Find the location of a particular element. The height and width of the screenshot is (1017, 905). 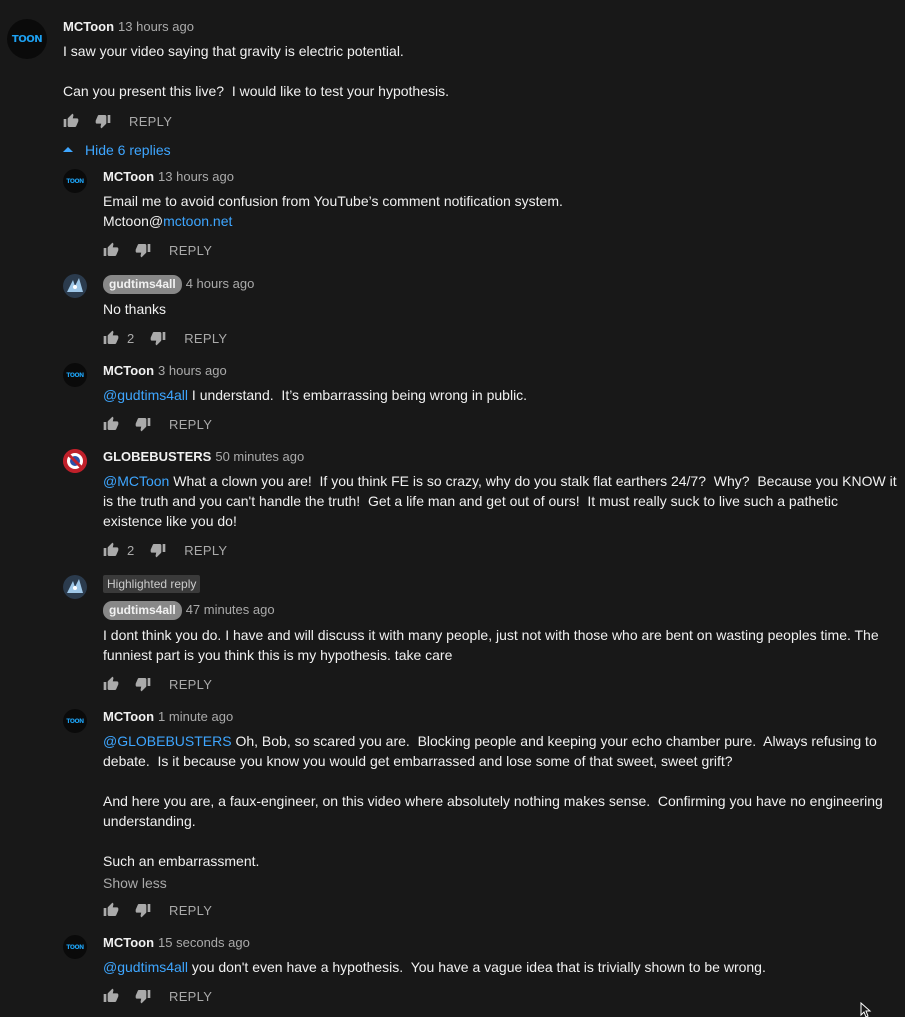

comment-header: GLOBEBUSTERS 50 minutes ago is located at coordinates (203, 457).